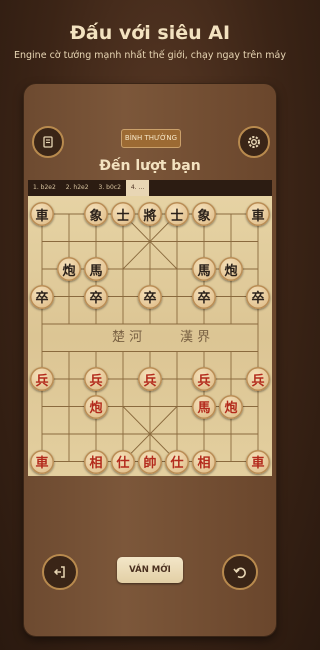 The height and width of the screenshot is (650, 320). What do you see at coordinates (150, 166) in the screenshot?
I see `turn-indicator: Đến lượt bạn` at bounding box center [150, 166].